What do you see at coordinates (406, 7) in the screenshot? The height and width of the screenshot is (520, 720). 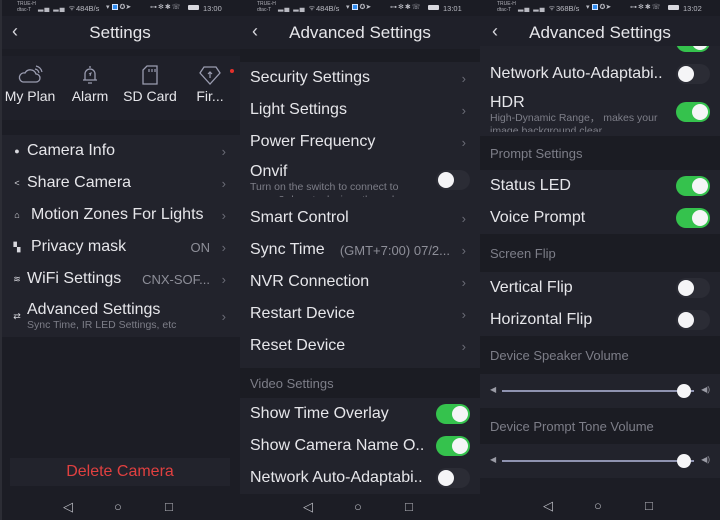 I see `system-icons: ⊶✻✱☏` at bounding box center [406, 7].